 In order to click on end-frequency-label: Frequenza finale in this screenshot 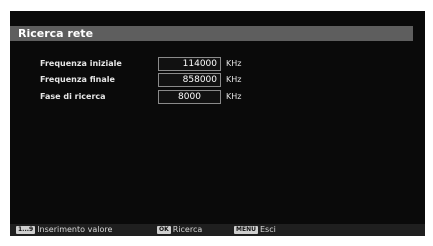, I will do `click(77, 79)`.